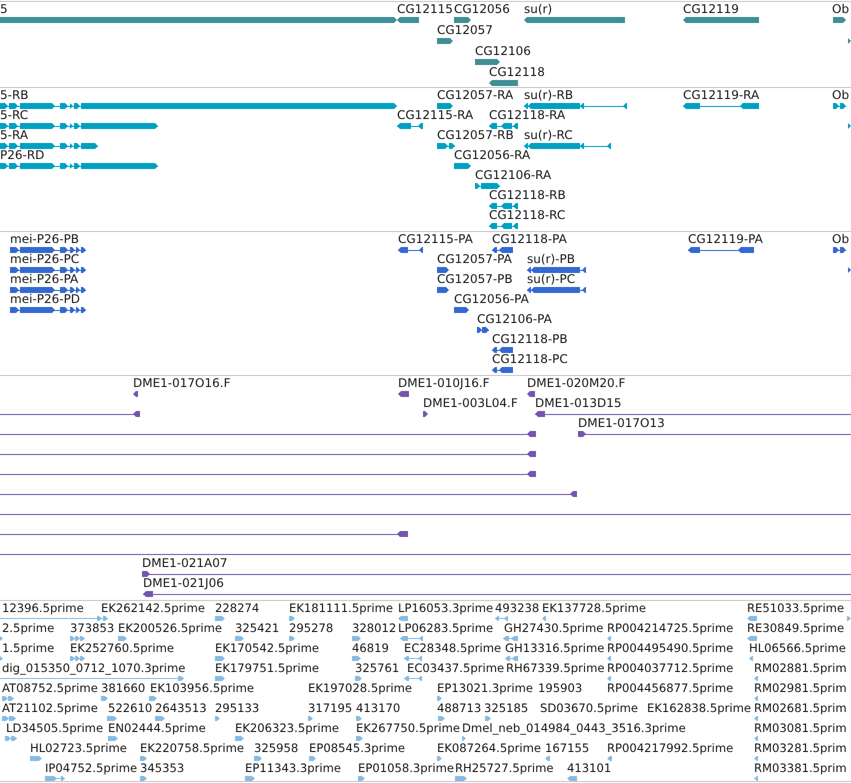 This screenshot has width=851, height=783. I want to click on feature-label: 325761, so click(377, 668).